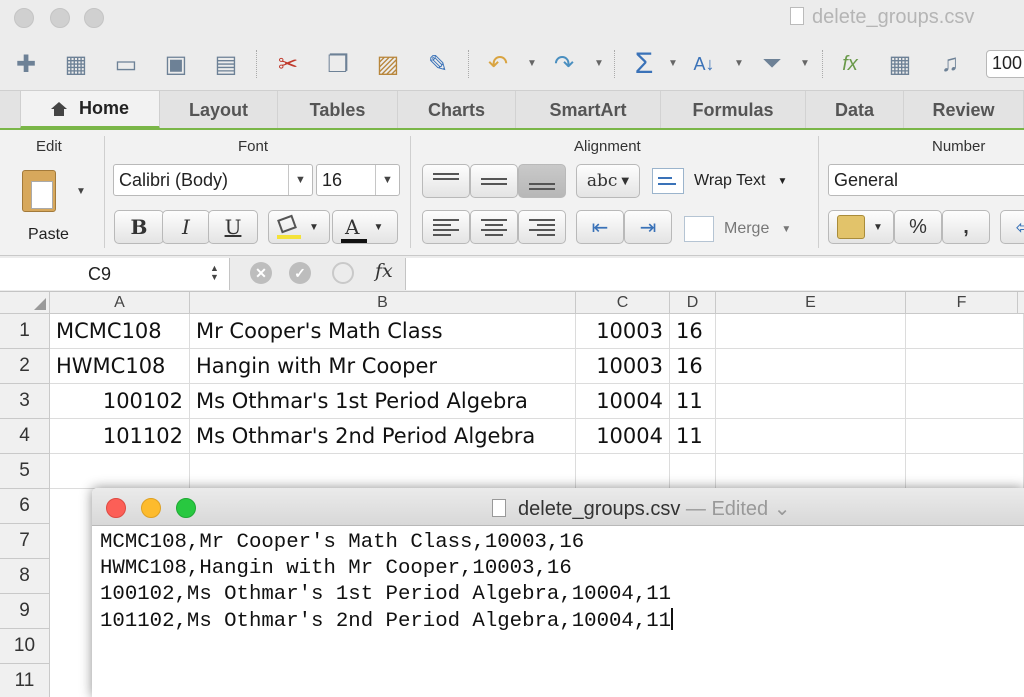  I want to click on cell-f2, so click(965, 366).